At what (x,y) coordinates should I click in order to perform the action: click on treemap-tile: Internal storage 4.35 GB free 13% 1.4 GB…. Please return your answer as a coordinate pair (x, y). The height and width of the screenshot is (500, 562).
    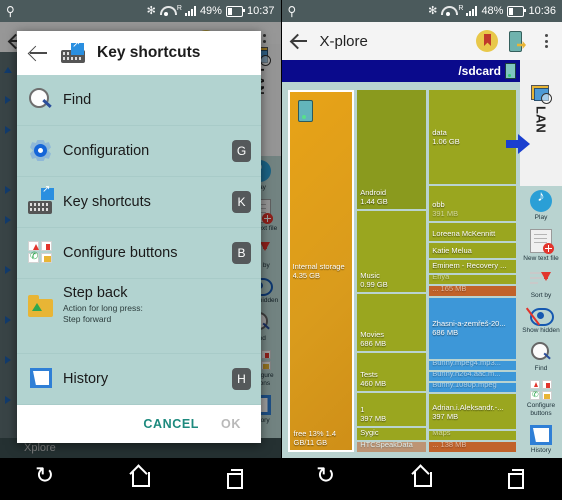
    Looking at the image, I should click on (321, 271).